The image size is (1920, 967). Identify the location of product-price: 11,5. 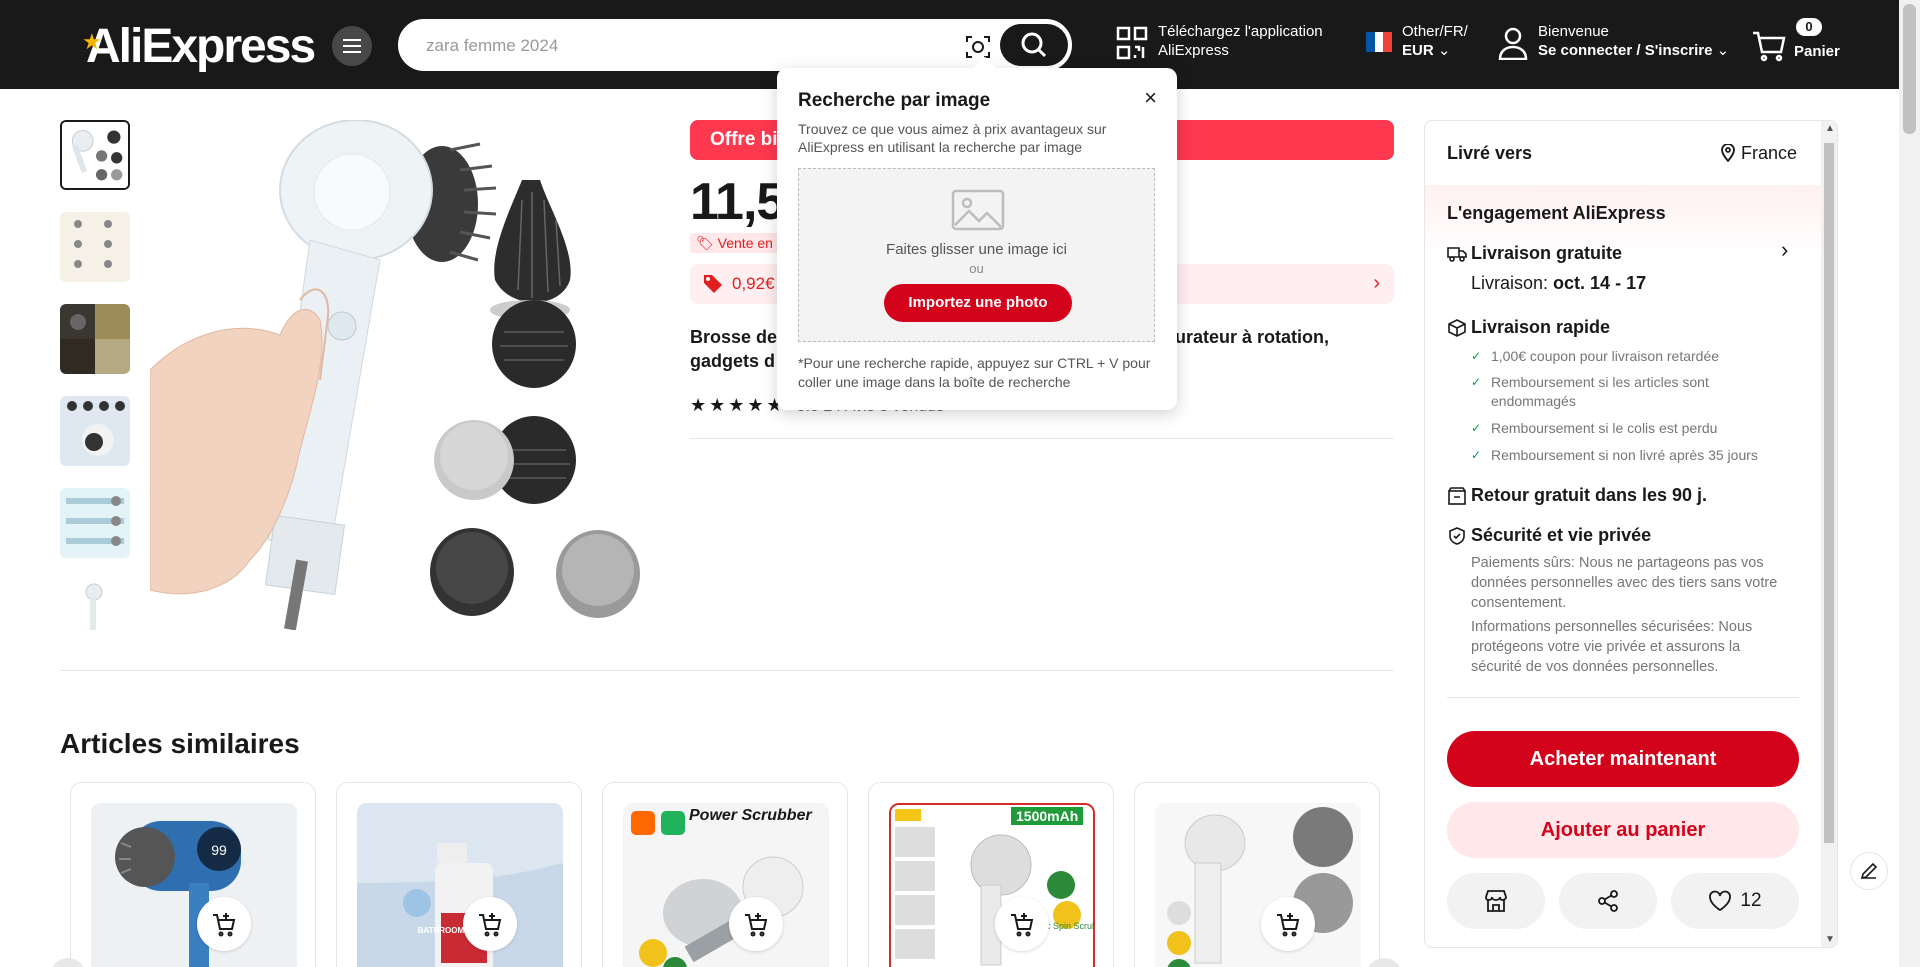
(737, 202).